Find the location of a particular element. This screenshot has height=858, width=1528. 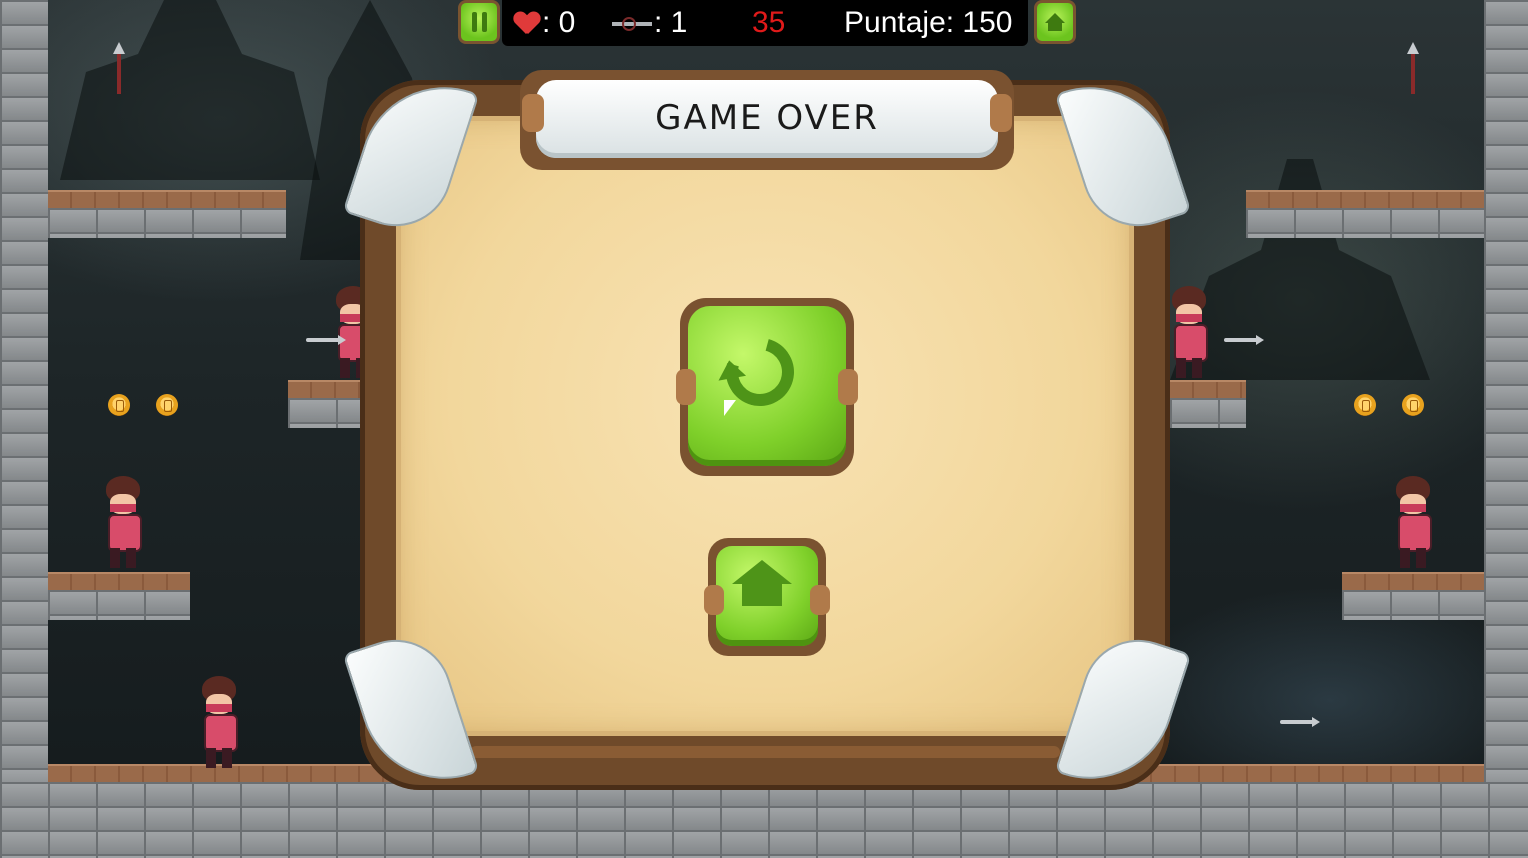

player-ninja is located at coordinates (219, 722).